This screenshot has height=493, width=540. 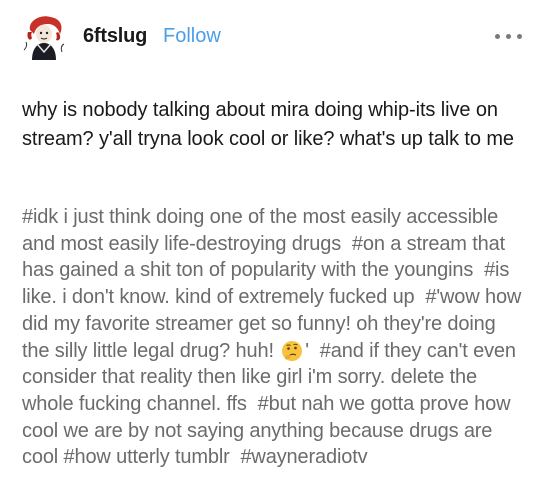 I want to click on follow-button: Follow, so click(x=192, y=36).